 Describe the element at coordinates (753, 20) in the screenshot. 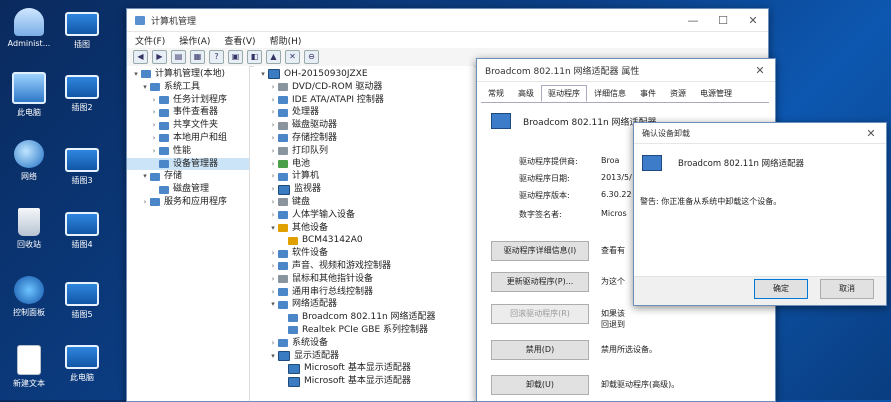

I see `close-icon: ✕` at that location.